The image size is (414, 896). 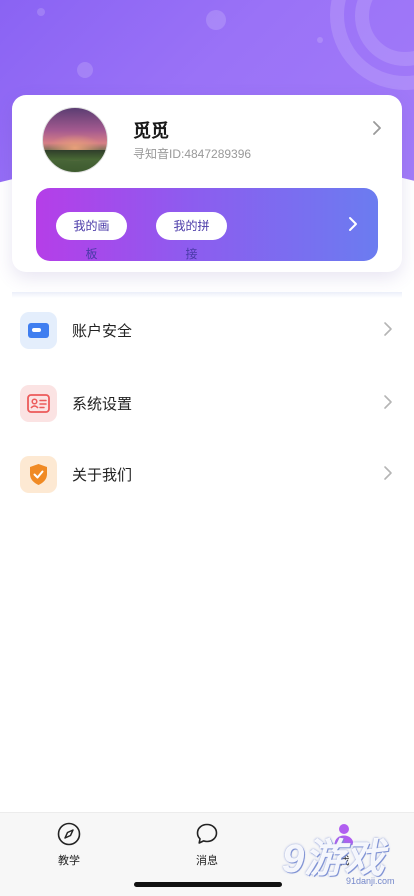 What do you see at coordinates (151, 131) in the screenshot?
I see `username: 觅觅` at bounding box center [151, 131].